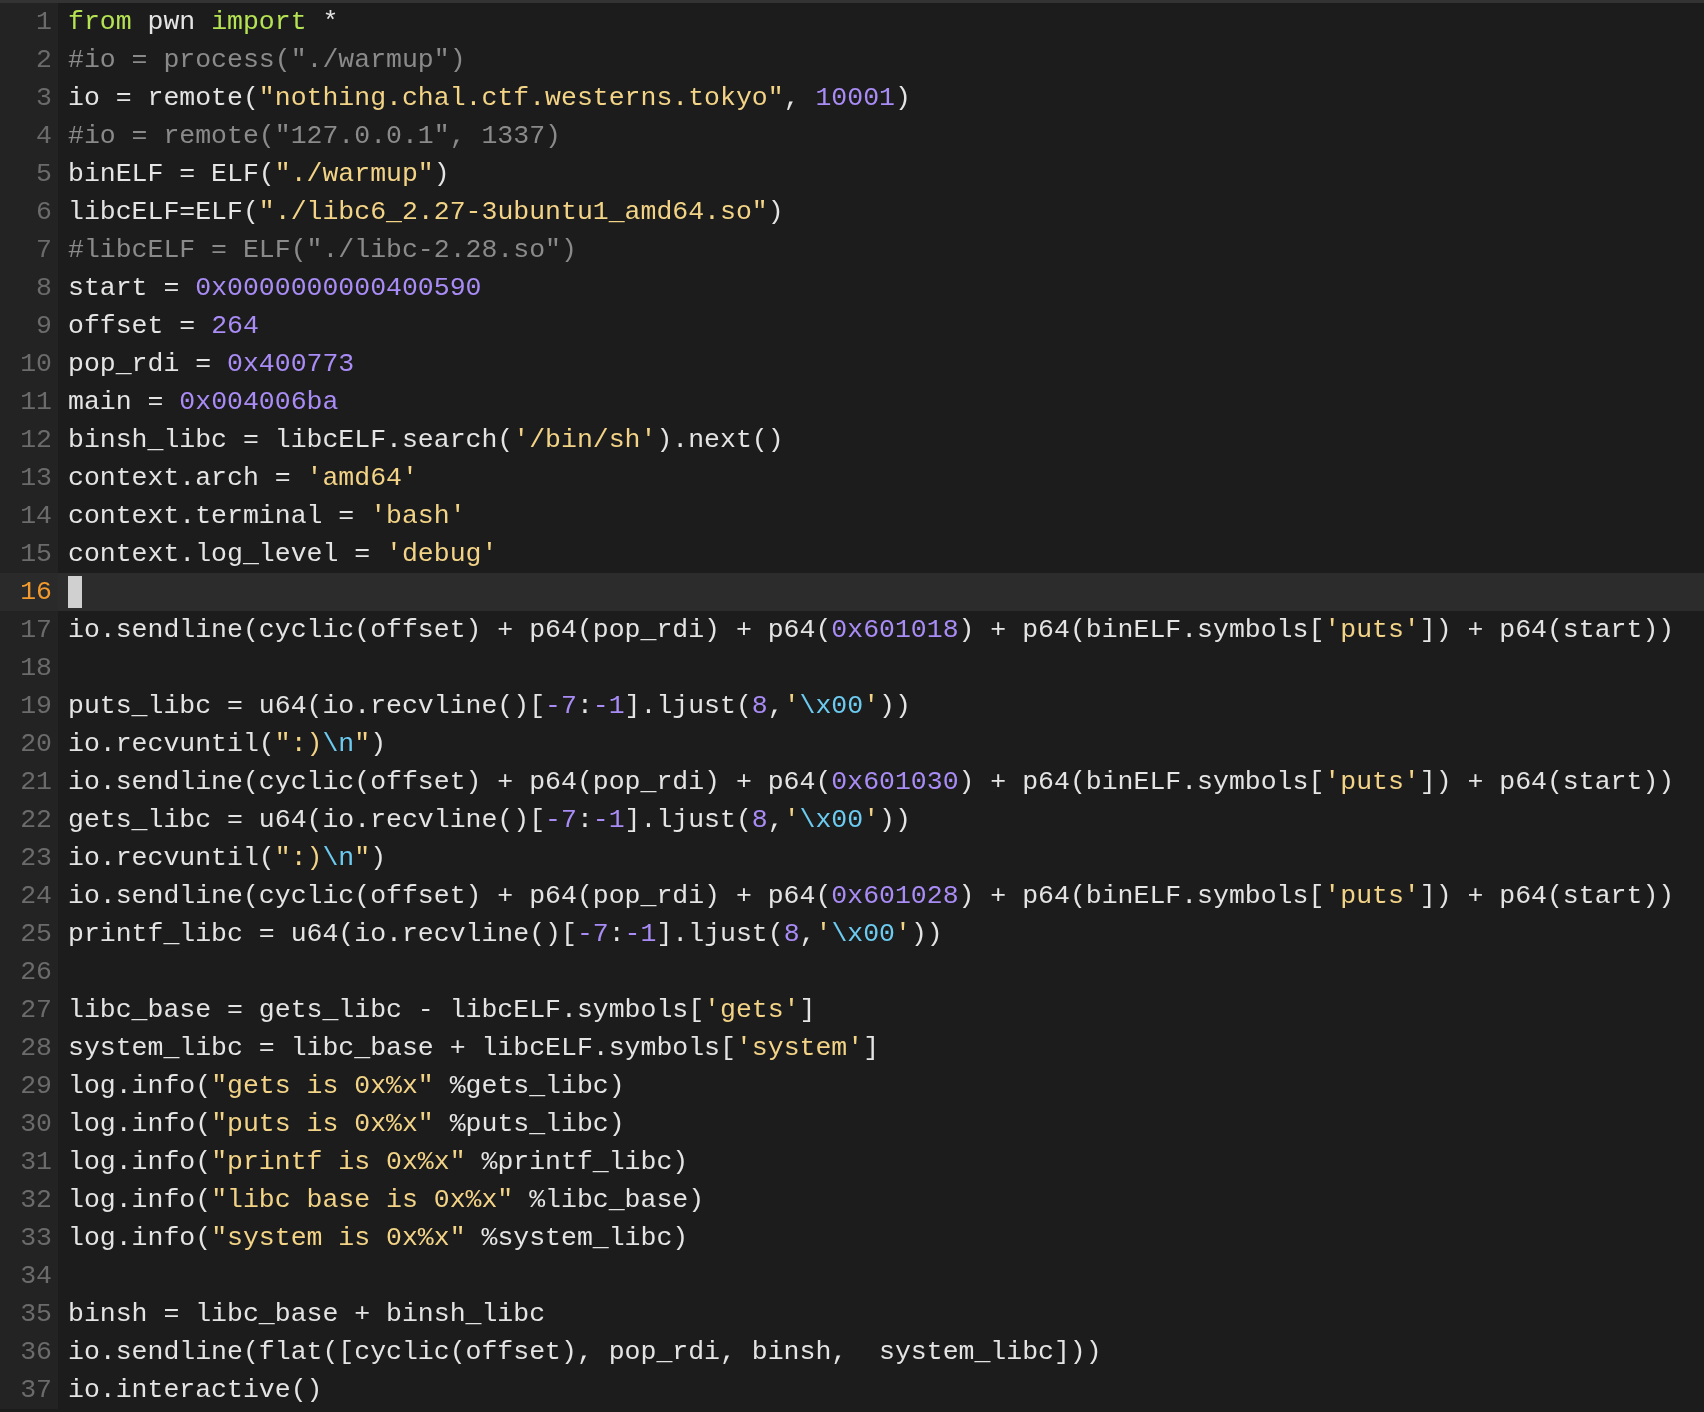 This screenshot has width=1704, height=1412. I want to click on code-line: binsh = libc_base + binsh_libc, so click(306, 1314).